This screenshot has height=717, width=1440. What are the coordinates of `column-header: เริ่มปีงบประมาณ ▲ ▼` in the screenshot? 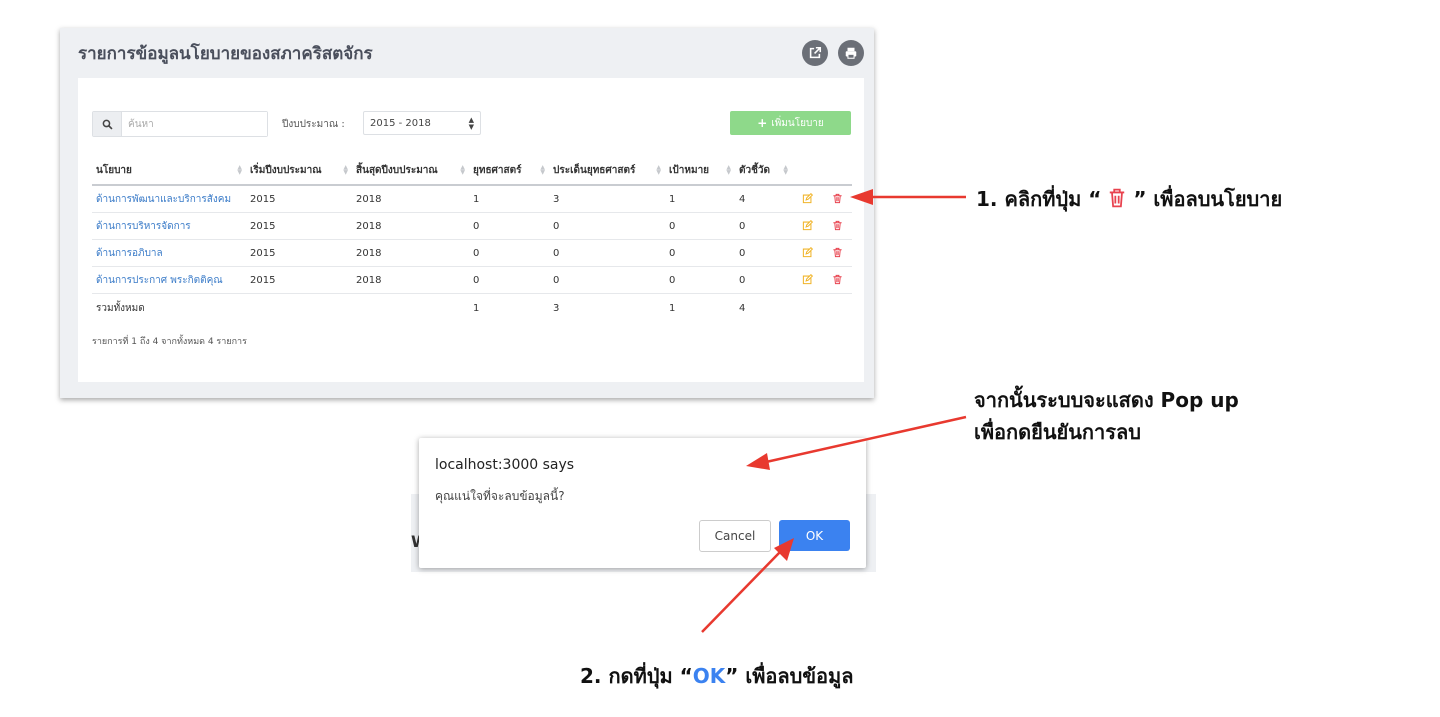 It's located at (299, 171).